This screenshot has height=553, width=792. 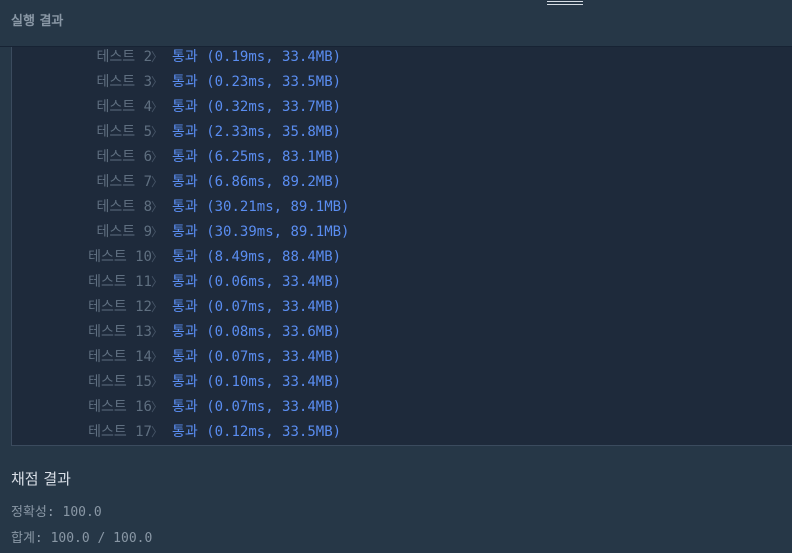 What do you see at coordinates (402, 58) in the screenshot?
I see `test-row: 테스트 2 〉 통과 (0.19ms, 33.4MB)` at bounding box center [402, 58].